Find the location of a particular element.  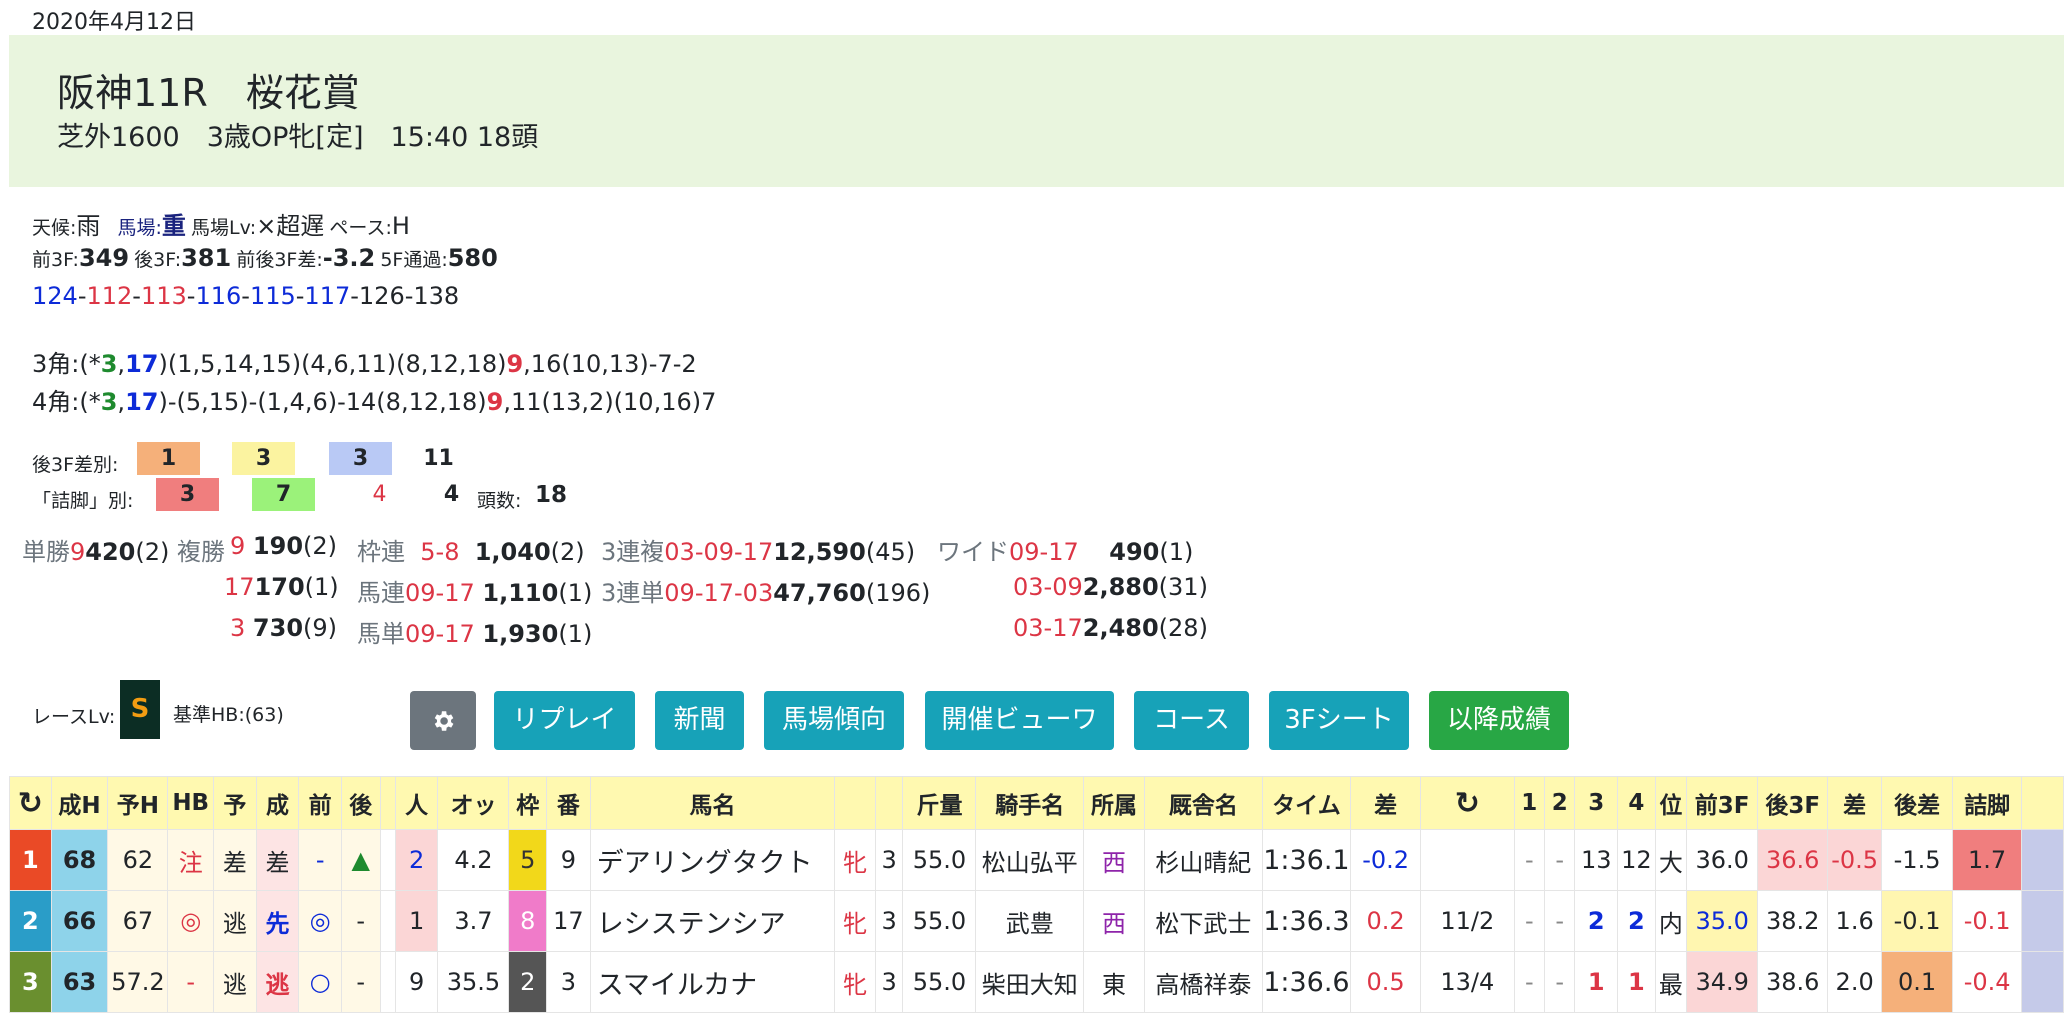

lap-value: 138 is located at coordinates (436, 296).